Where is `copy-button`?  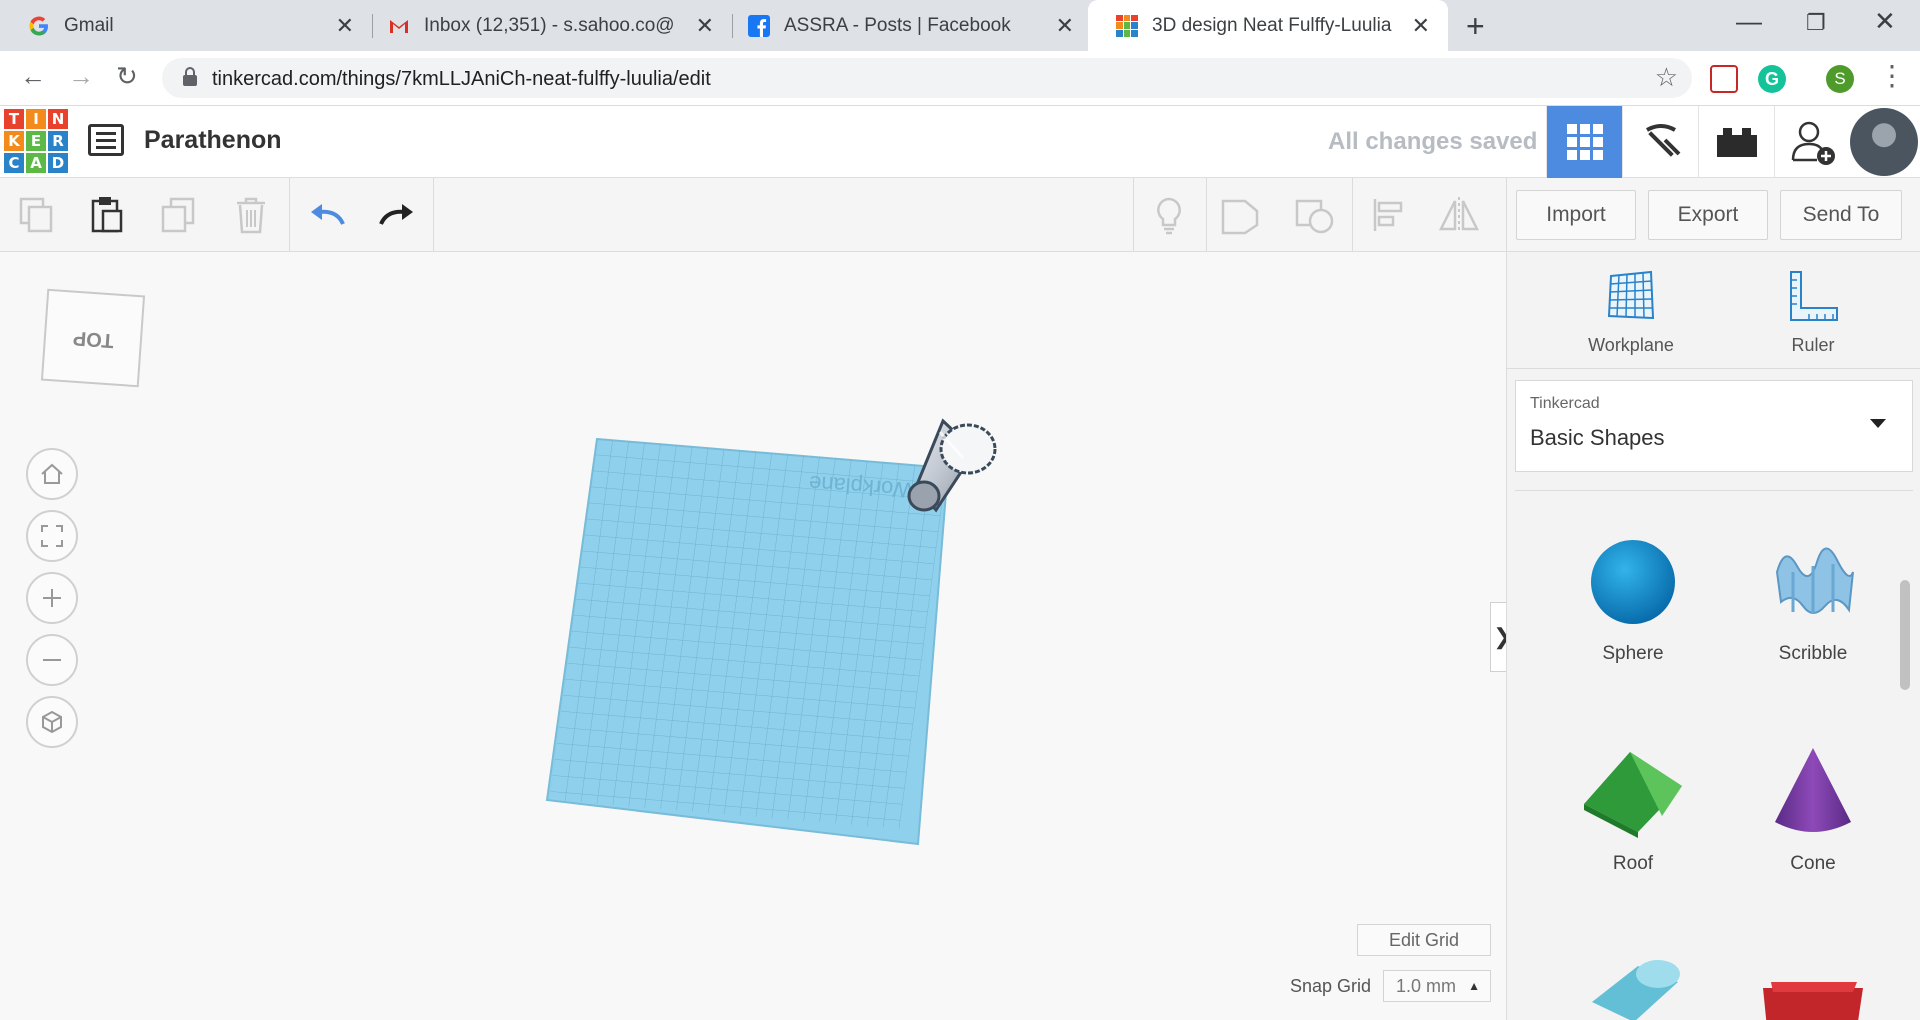
copy-button is located at coordinates (37, 215).